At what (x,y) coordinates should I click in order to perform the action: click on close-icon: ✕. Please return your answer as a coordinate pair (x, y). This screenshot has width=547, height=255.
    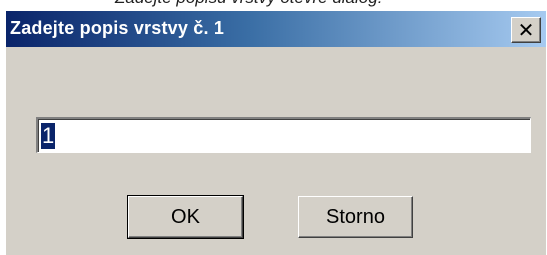
    Looking at the image, I should click on (526, 30).